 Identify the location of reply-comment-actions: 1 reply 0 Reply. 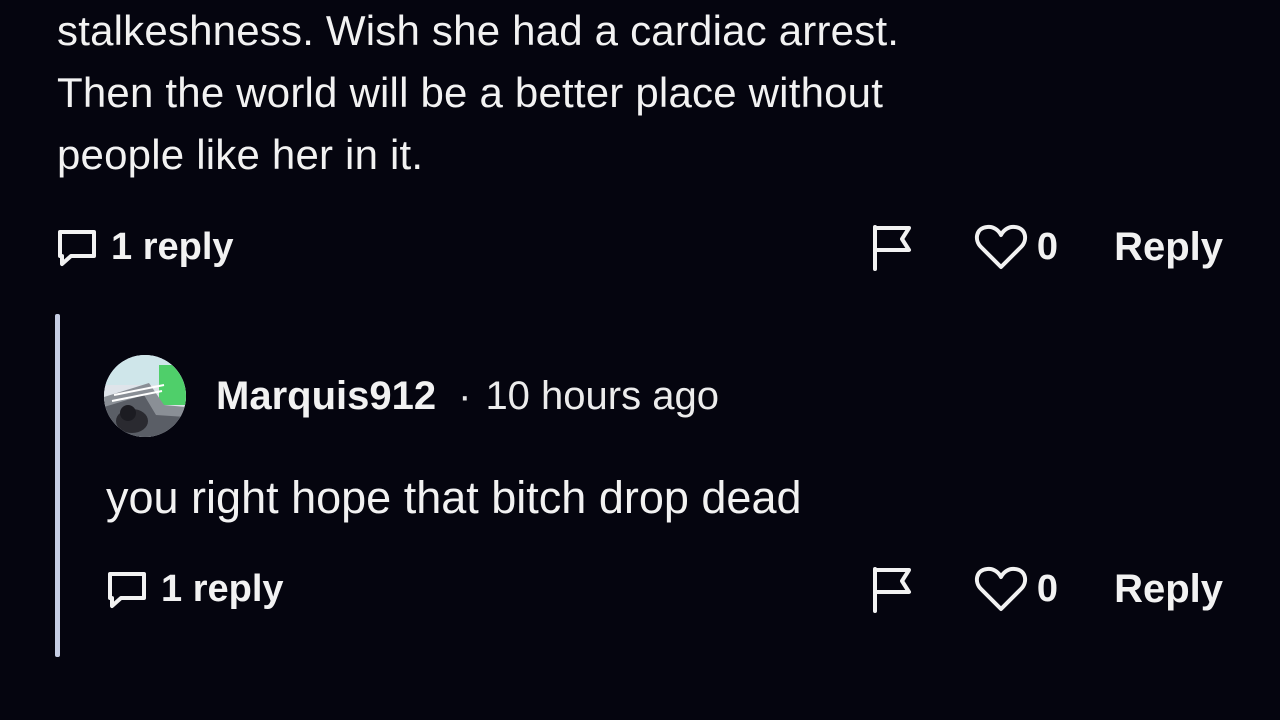
(664, 589).